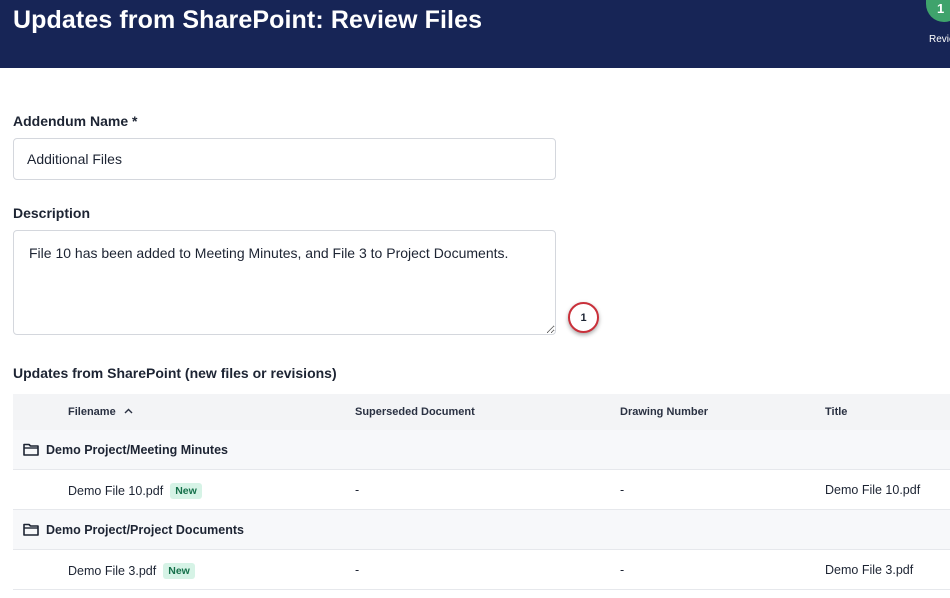 The image size is (950, 598). Describe the element at coordinates (145, 530) in the screenshot. I see `folder-name: Demo Project/Project Documents` at that location.